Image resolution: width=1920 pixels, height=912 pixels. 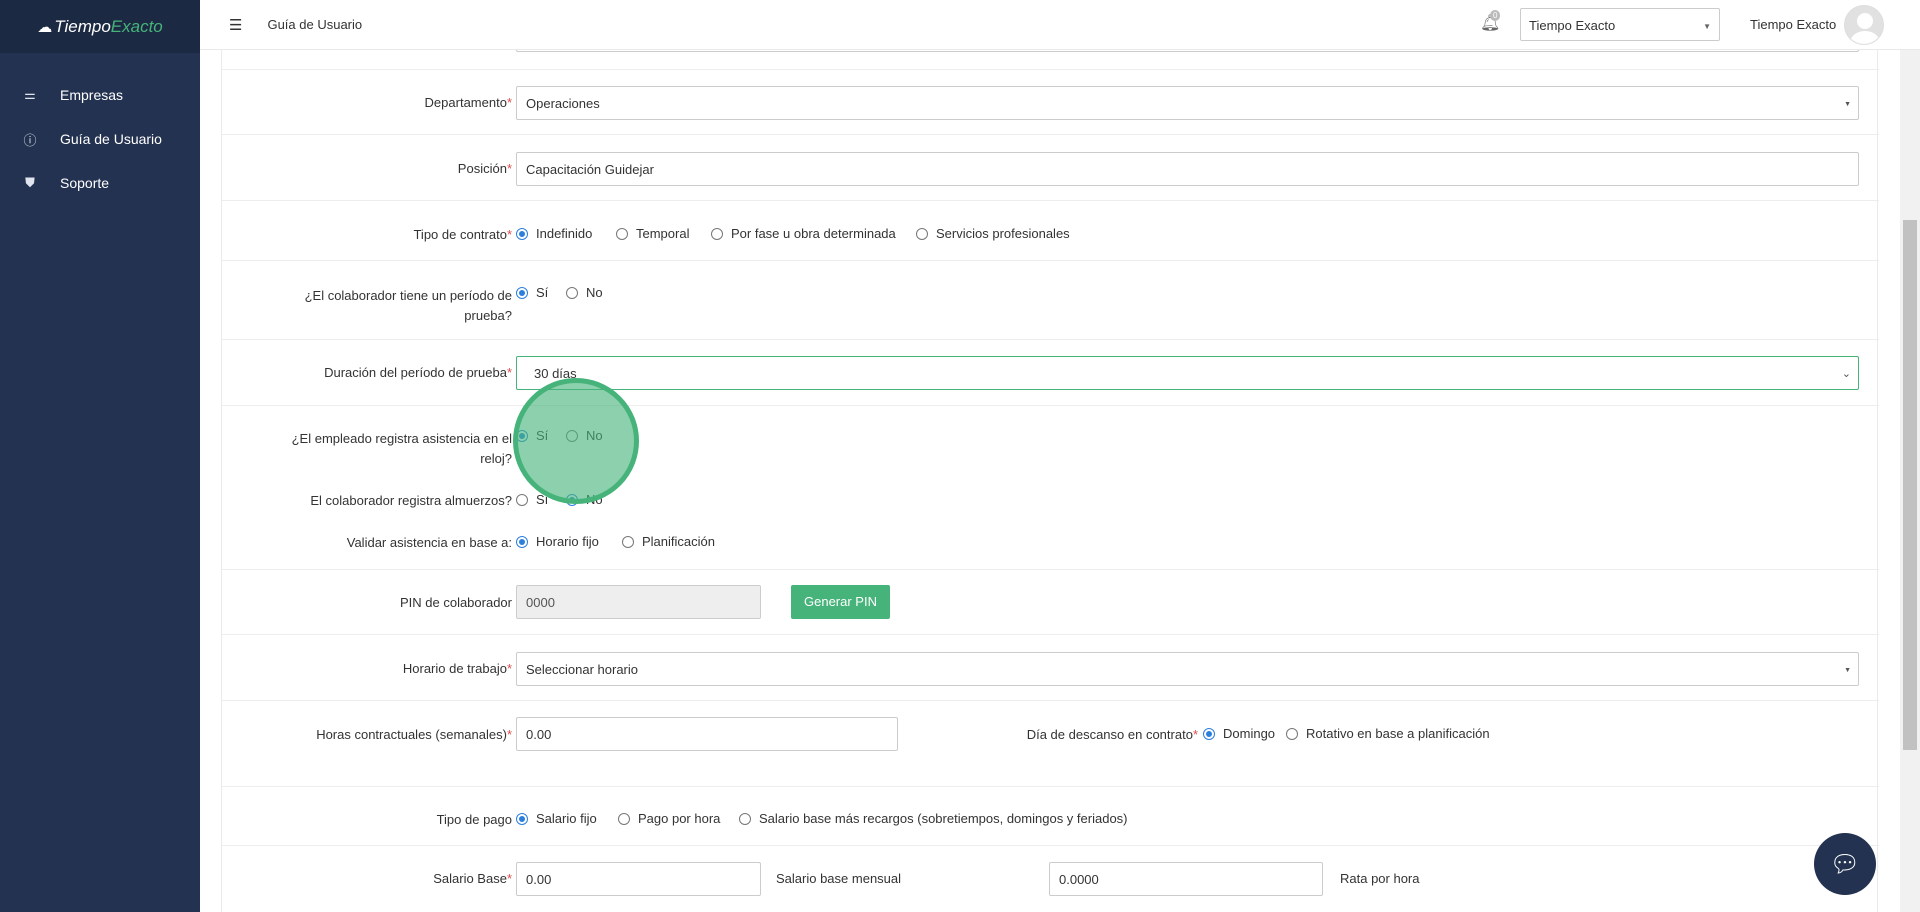 I want to click on radio-prueba-si: Sí, so click(x=532, y=292).